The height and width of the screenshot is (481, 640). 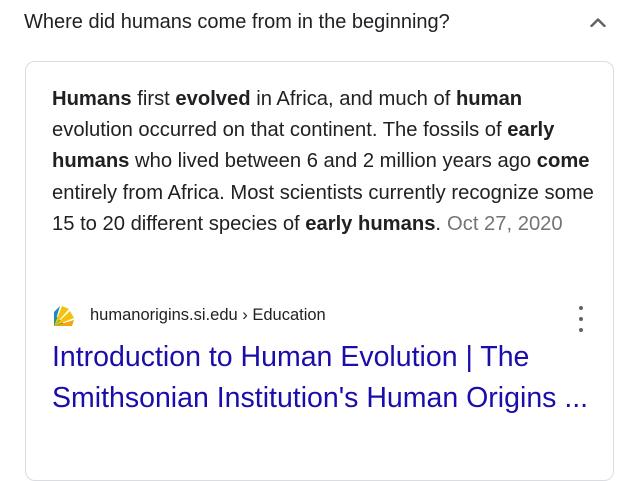 I want to click on smithsonian-sunburst-icon, so click(x=64, y=316).